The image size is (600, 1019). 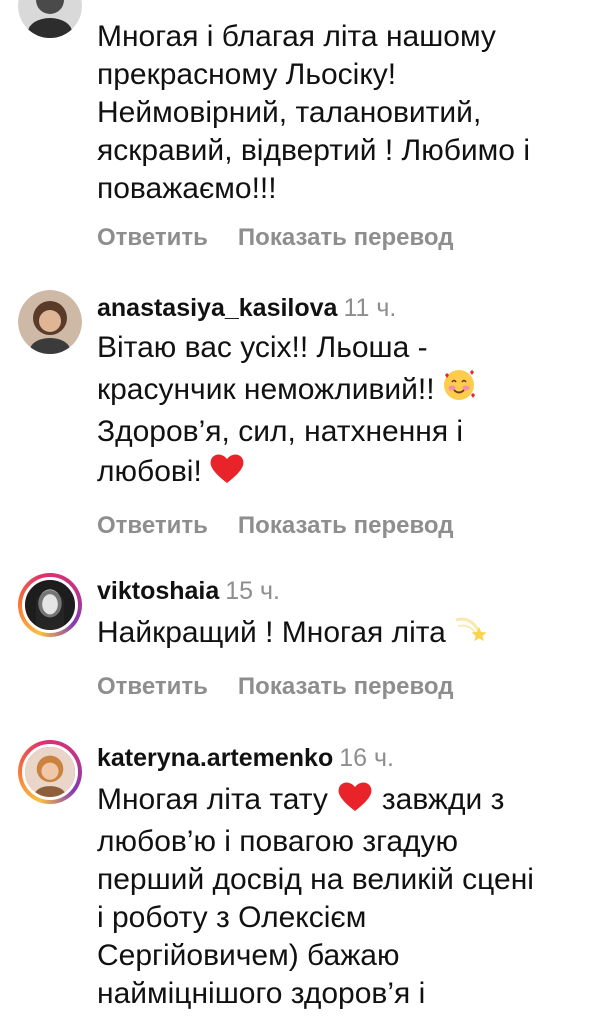 I want to click on timestamp: 11 ч., so click(x=370, y=308).